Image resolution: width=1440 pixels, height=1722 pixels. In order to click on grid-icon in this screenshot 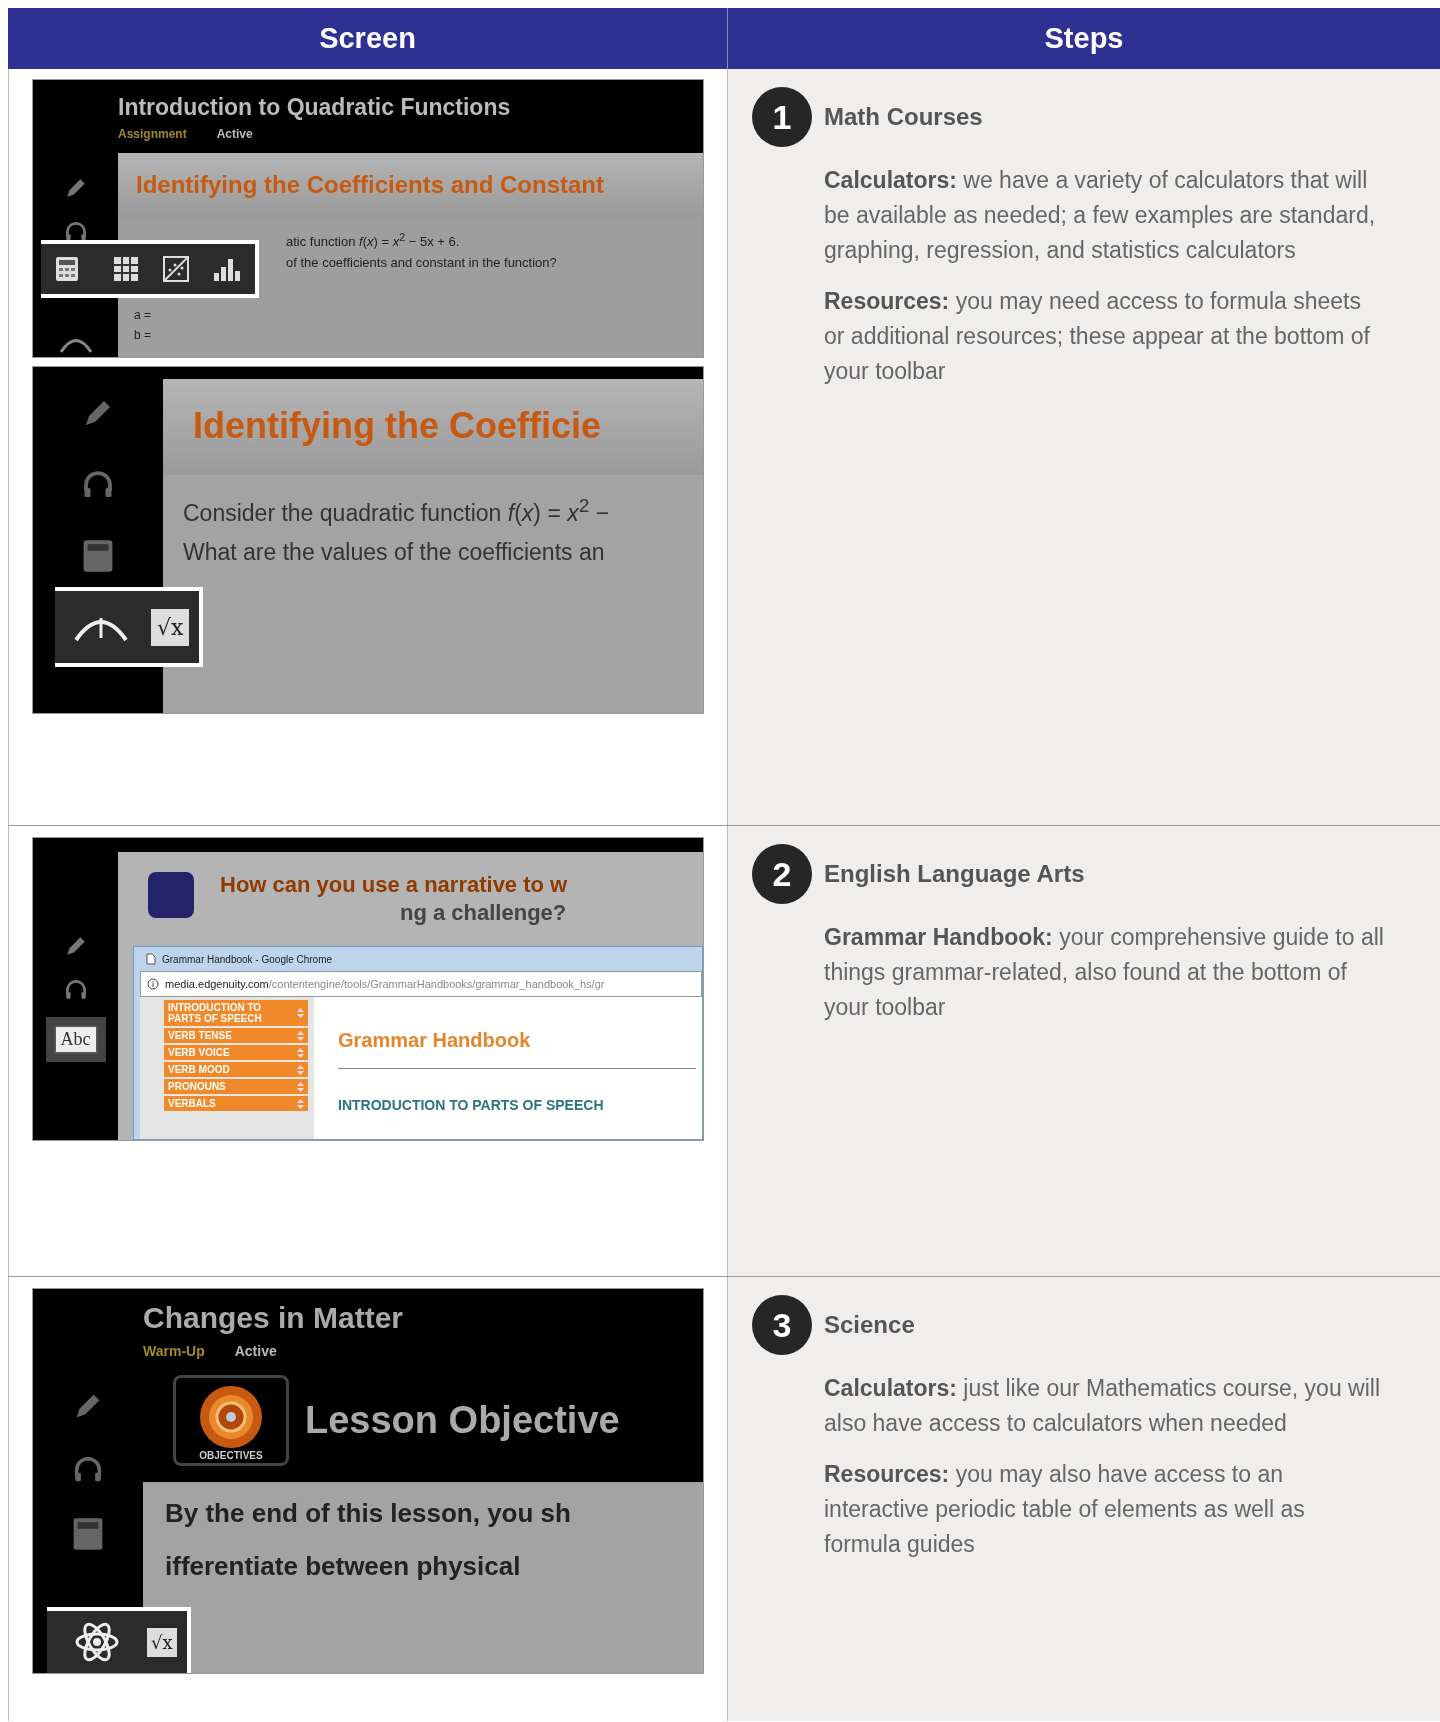, I will do `click(126, 269)`.